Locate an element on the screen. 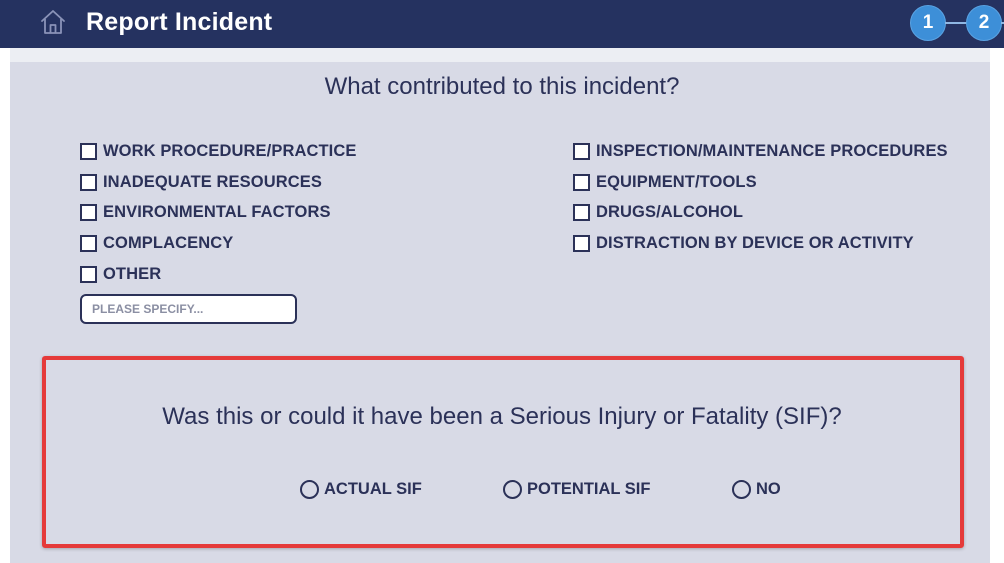 Image resolution: width=1004 pixels, height=563 pixels. radio-potential-sif: POTENTIAL SIF is located at coordinates (576, 489).